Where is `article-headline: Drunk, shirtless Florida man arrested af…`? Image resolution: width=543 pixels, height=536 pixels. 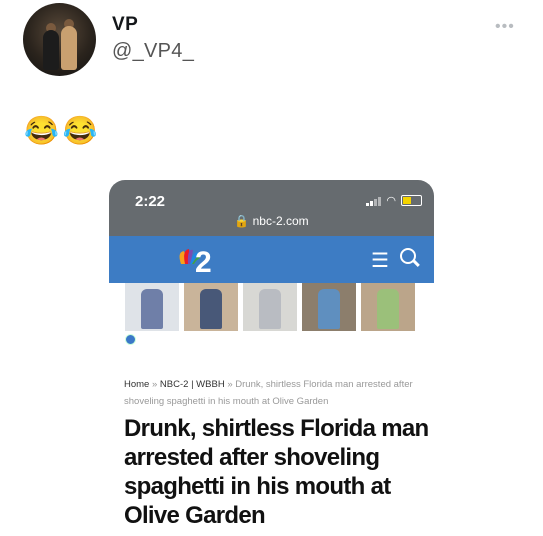 article-headline: Drunk, shirtless Florida man arrested af… is located at coordinates (276, 472).